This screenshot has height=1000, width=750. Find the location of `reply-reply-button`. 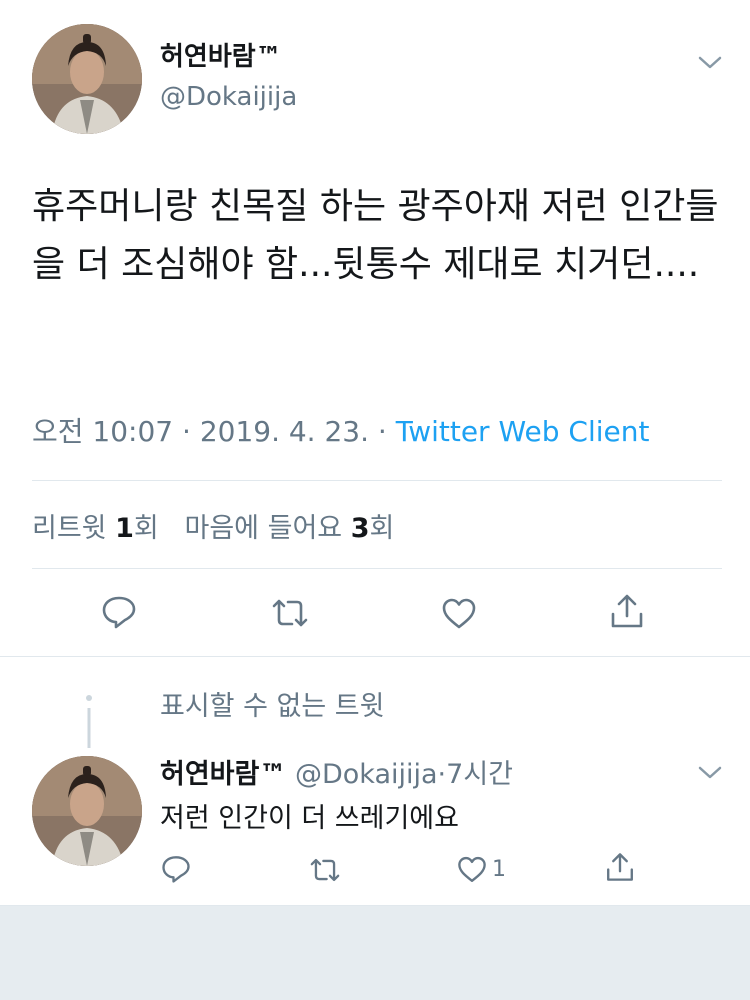

reply-reply-button is located at coordinates (176, 869).